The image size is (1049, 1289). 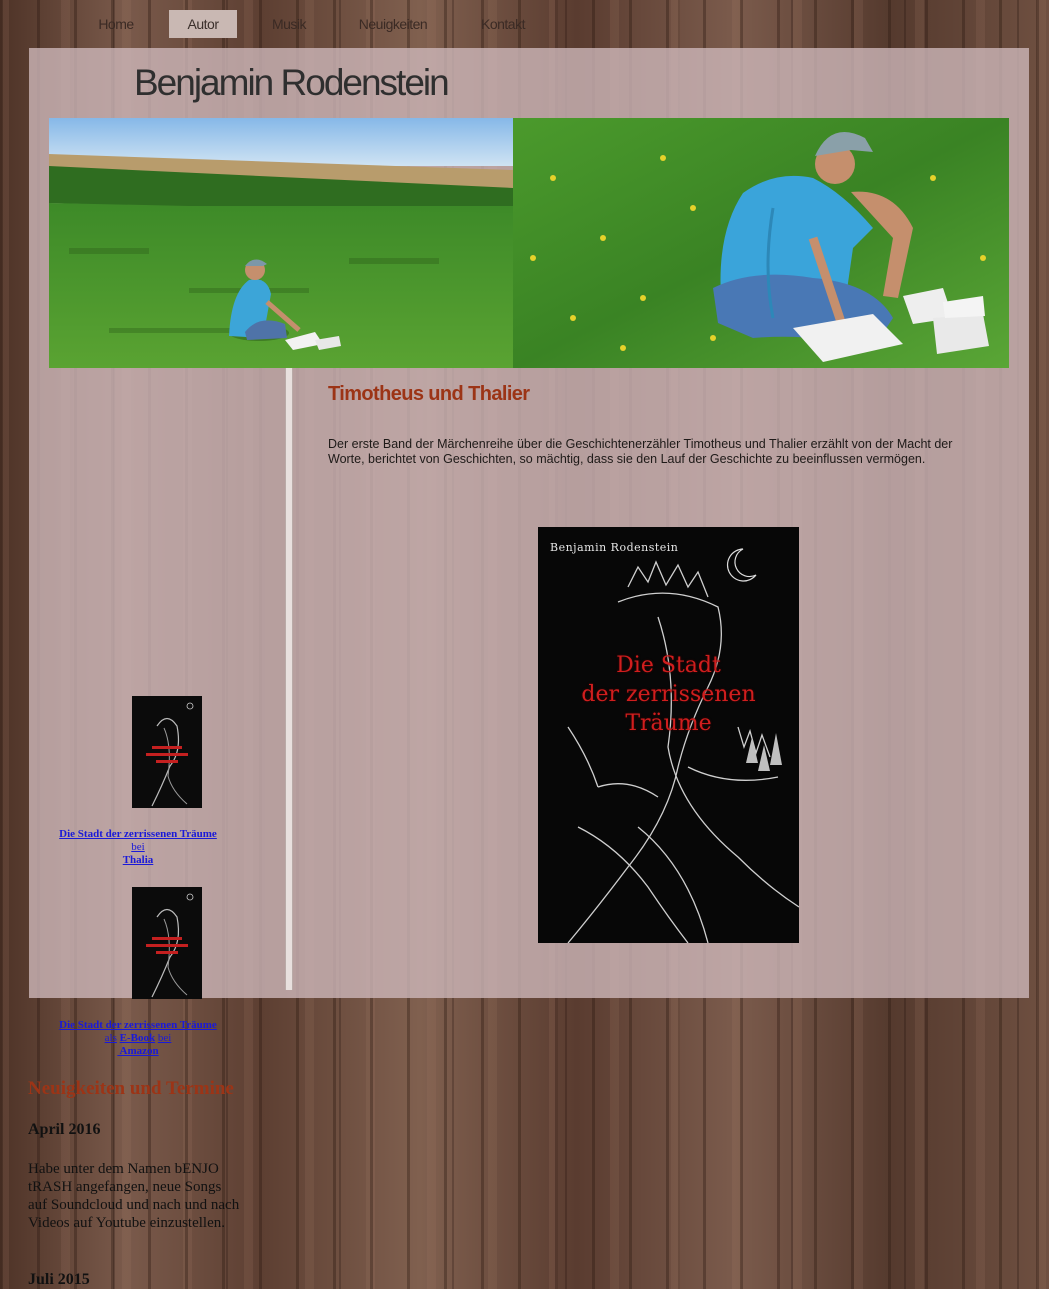 I want to click on nav-item-musik: Musik, so click(x=289, y=24).